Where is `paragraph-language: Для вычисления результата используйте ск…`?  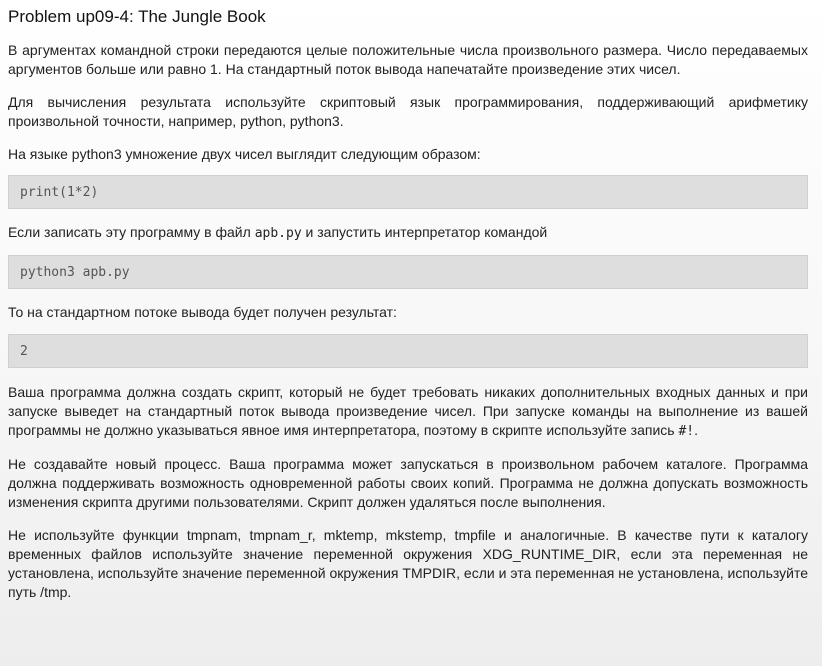 paragraph-language: Для вычисления результата используйте ск… is located at coordinates (408, 111).